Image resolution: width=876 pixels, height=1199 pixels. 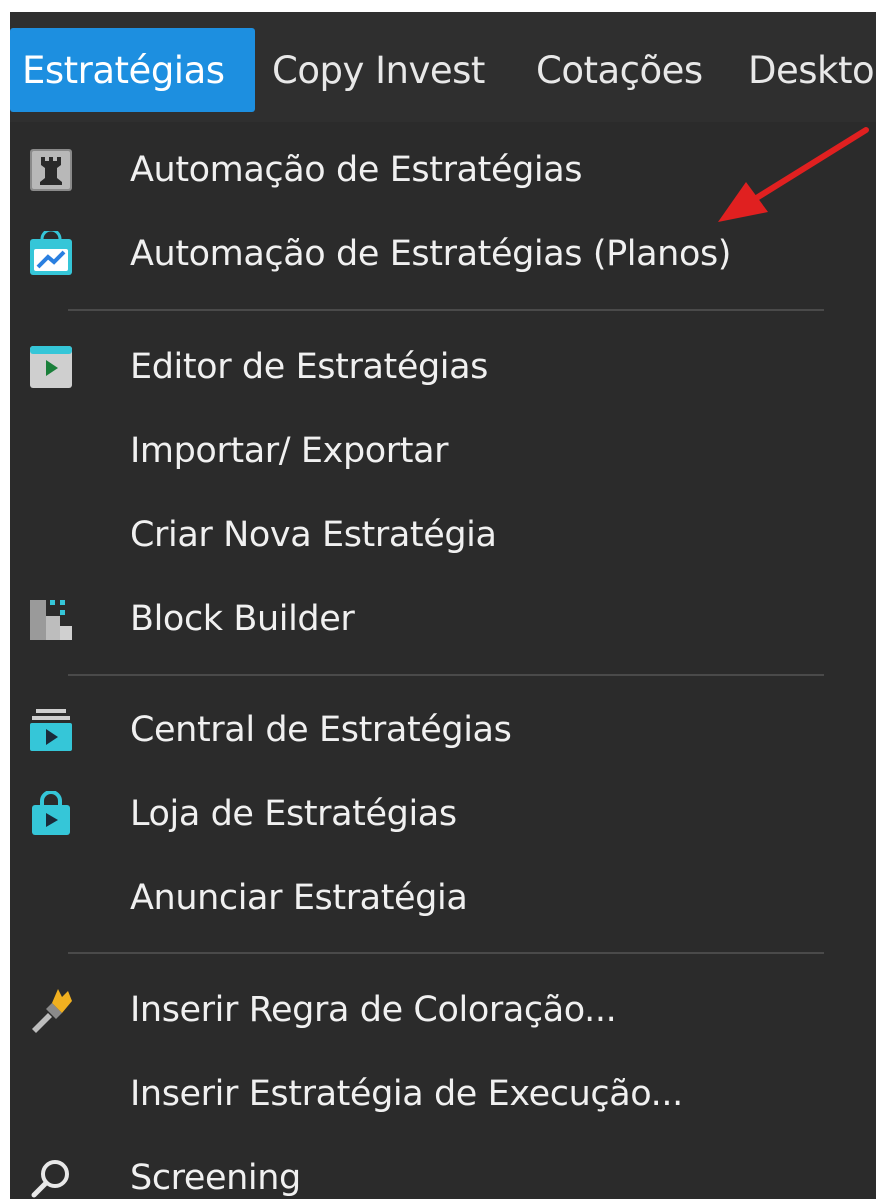 I want to click on paintbrush-icon, so click(x=52, y=1011).